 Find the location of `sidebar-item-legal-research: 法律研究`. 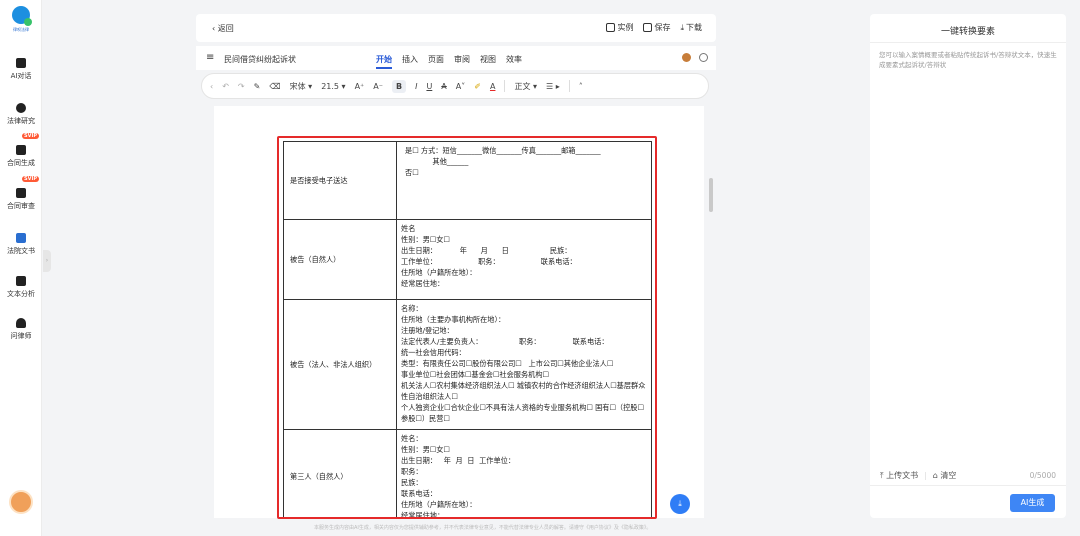

sidebar-item-legal-research: 法律研究 is located at coordinates (21, 114).